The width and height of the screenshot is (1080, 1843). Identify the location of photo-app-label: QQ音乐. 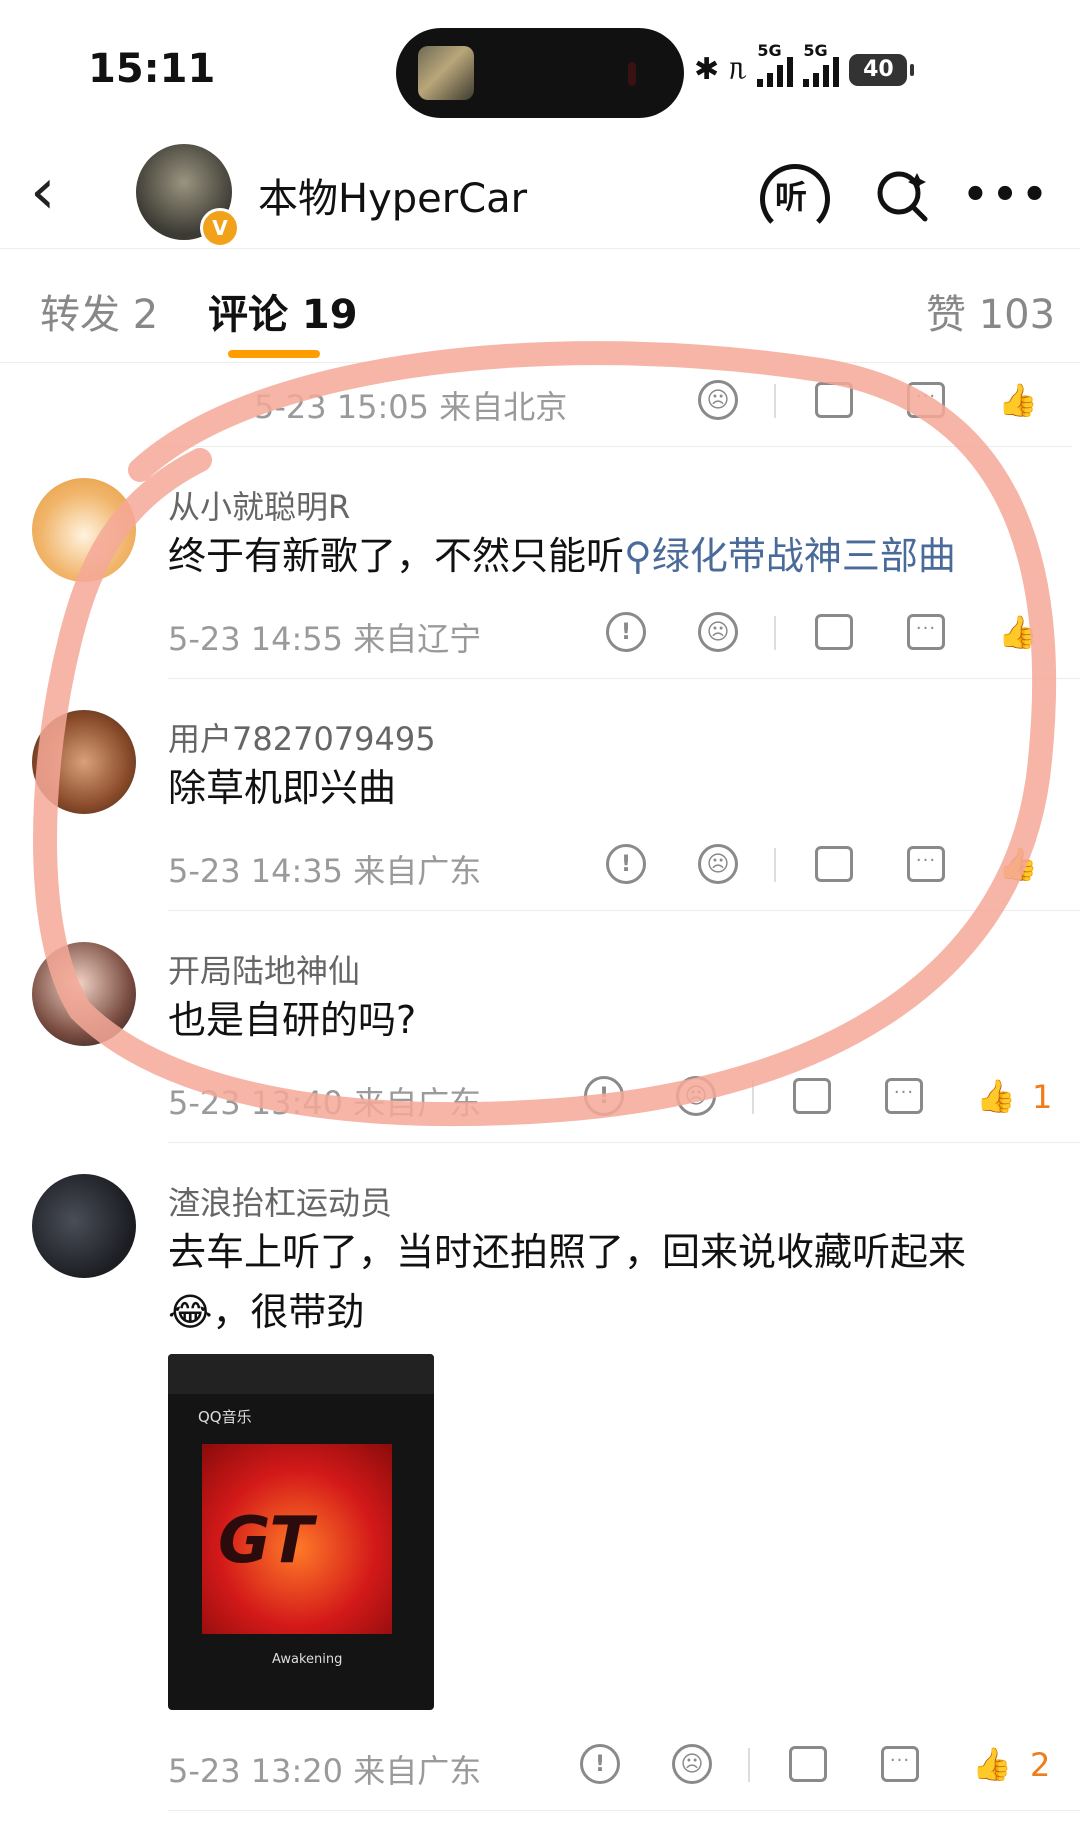
(225, 1417).